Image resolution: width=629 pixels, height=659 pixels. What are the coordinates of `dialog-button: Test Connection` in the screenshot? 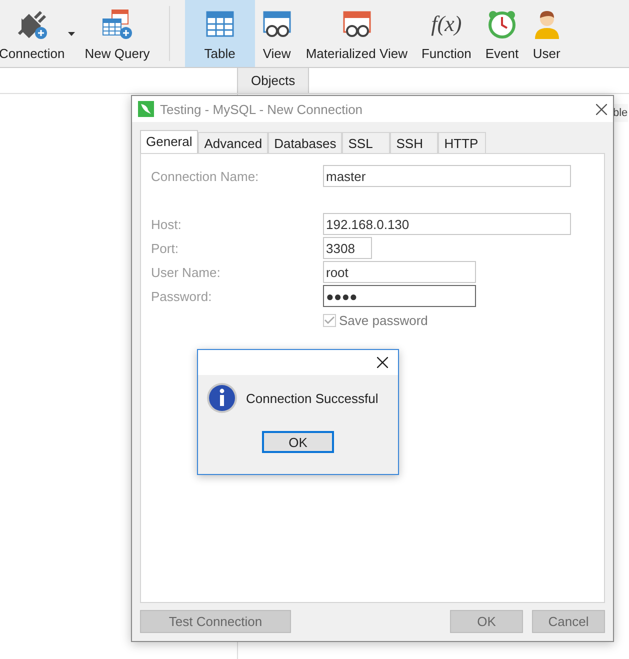 It's located at (215, 621).